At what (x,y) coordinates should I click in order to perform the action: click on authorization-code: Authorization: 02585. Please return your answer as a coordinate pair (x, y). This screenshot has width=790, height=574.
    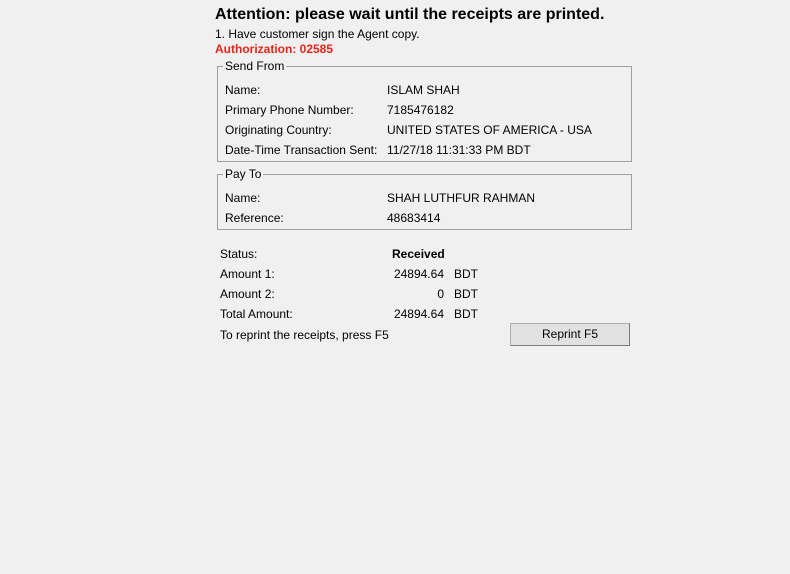
    Looking at the image, I should click on (274, 49).